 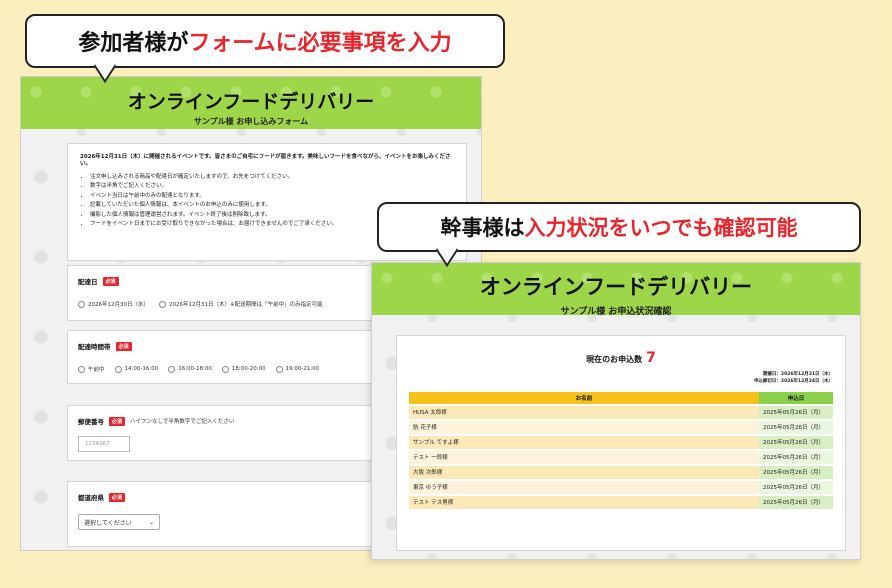 I want to click on callout-organizer: 幹事様は 入力状況をいつでも確認可能, so click(x=619, y=227).